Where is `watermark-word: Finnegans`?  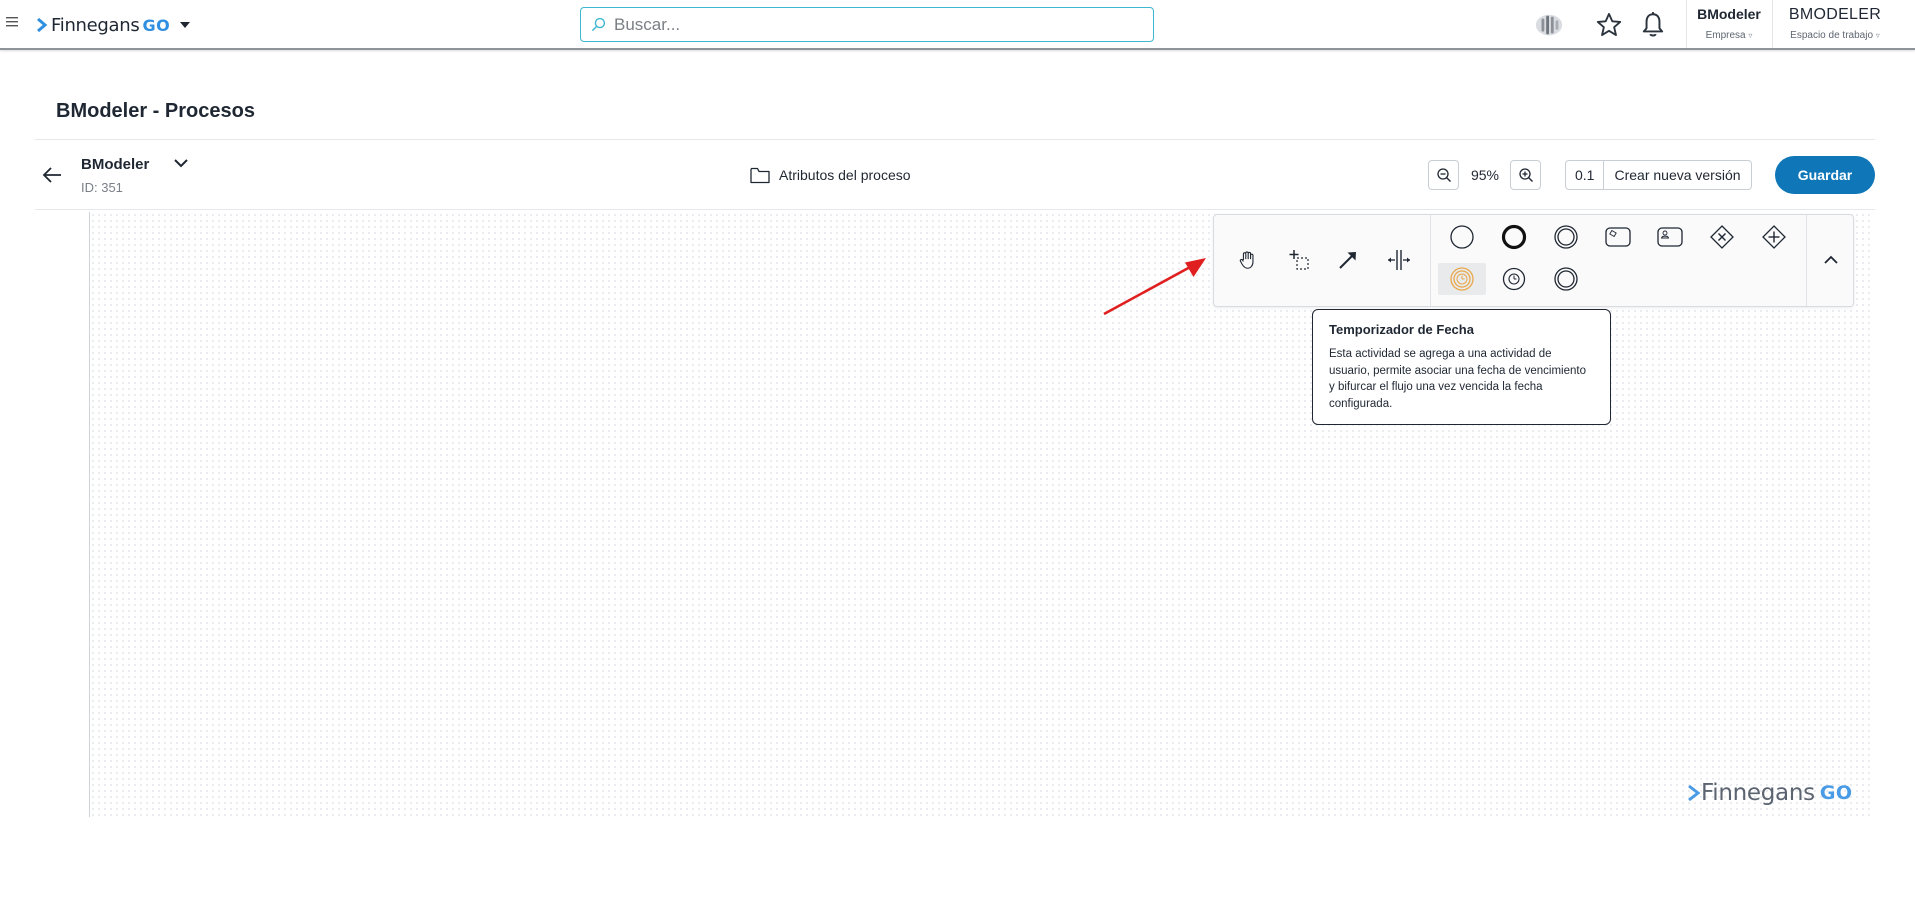
watermark-word: Finnegans is located at coordinates (1758, 793).